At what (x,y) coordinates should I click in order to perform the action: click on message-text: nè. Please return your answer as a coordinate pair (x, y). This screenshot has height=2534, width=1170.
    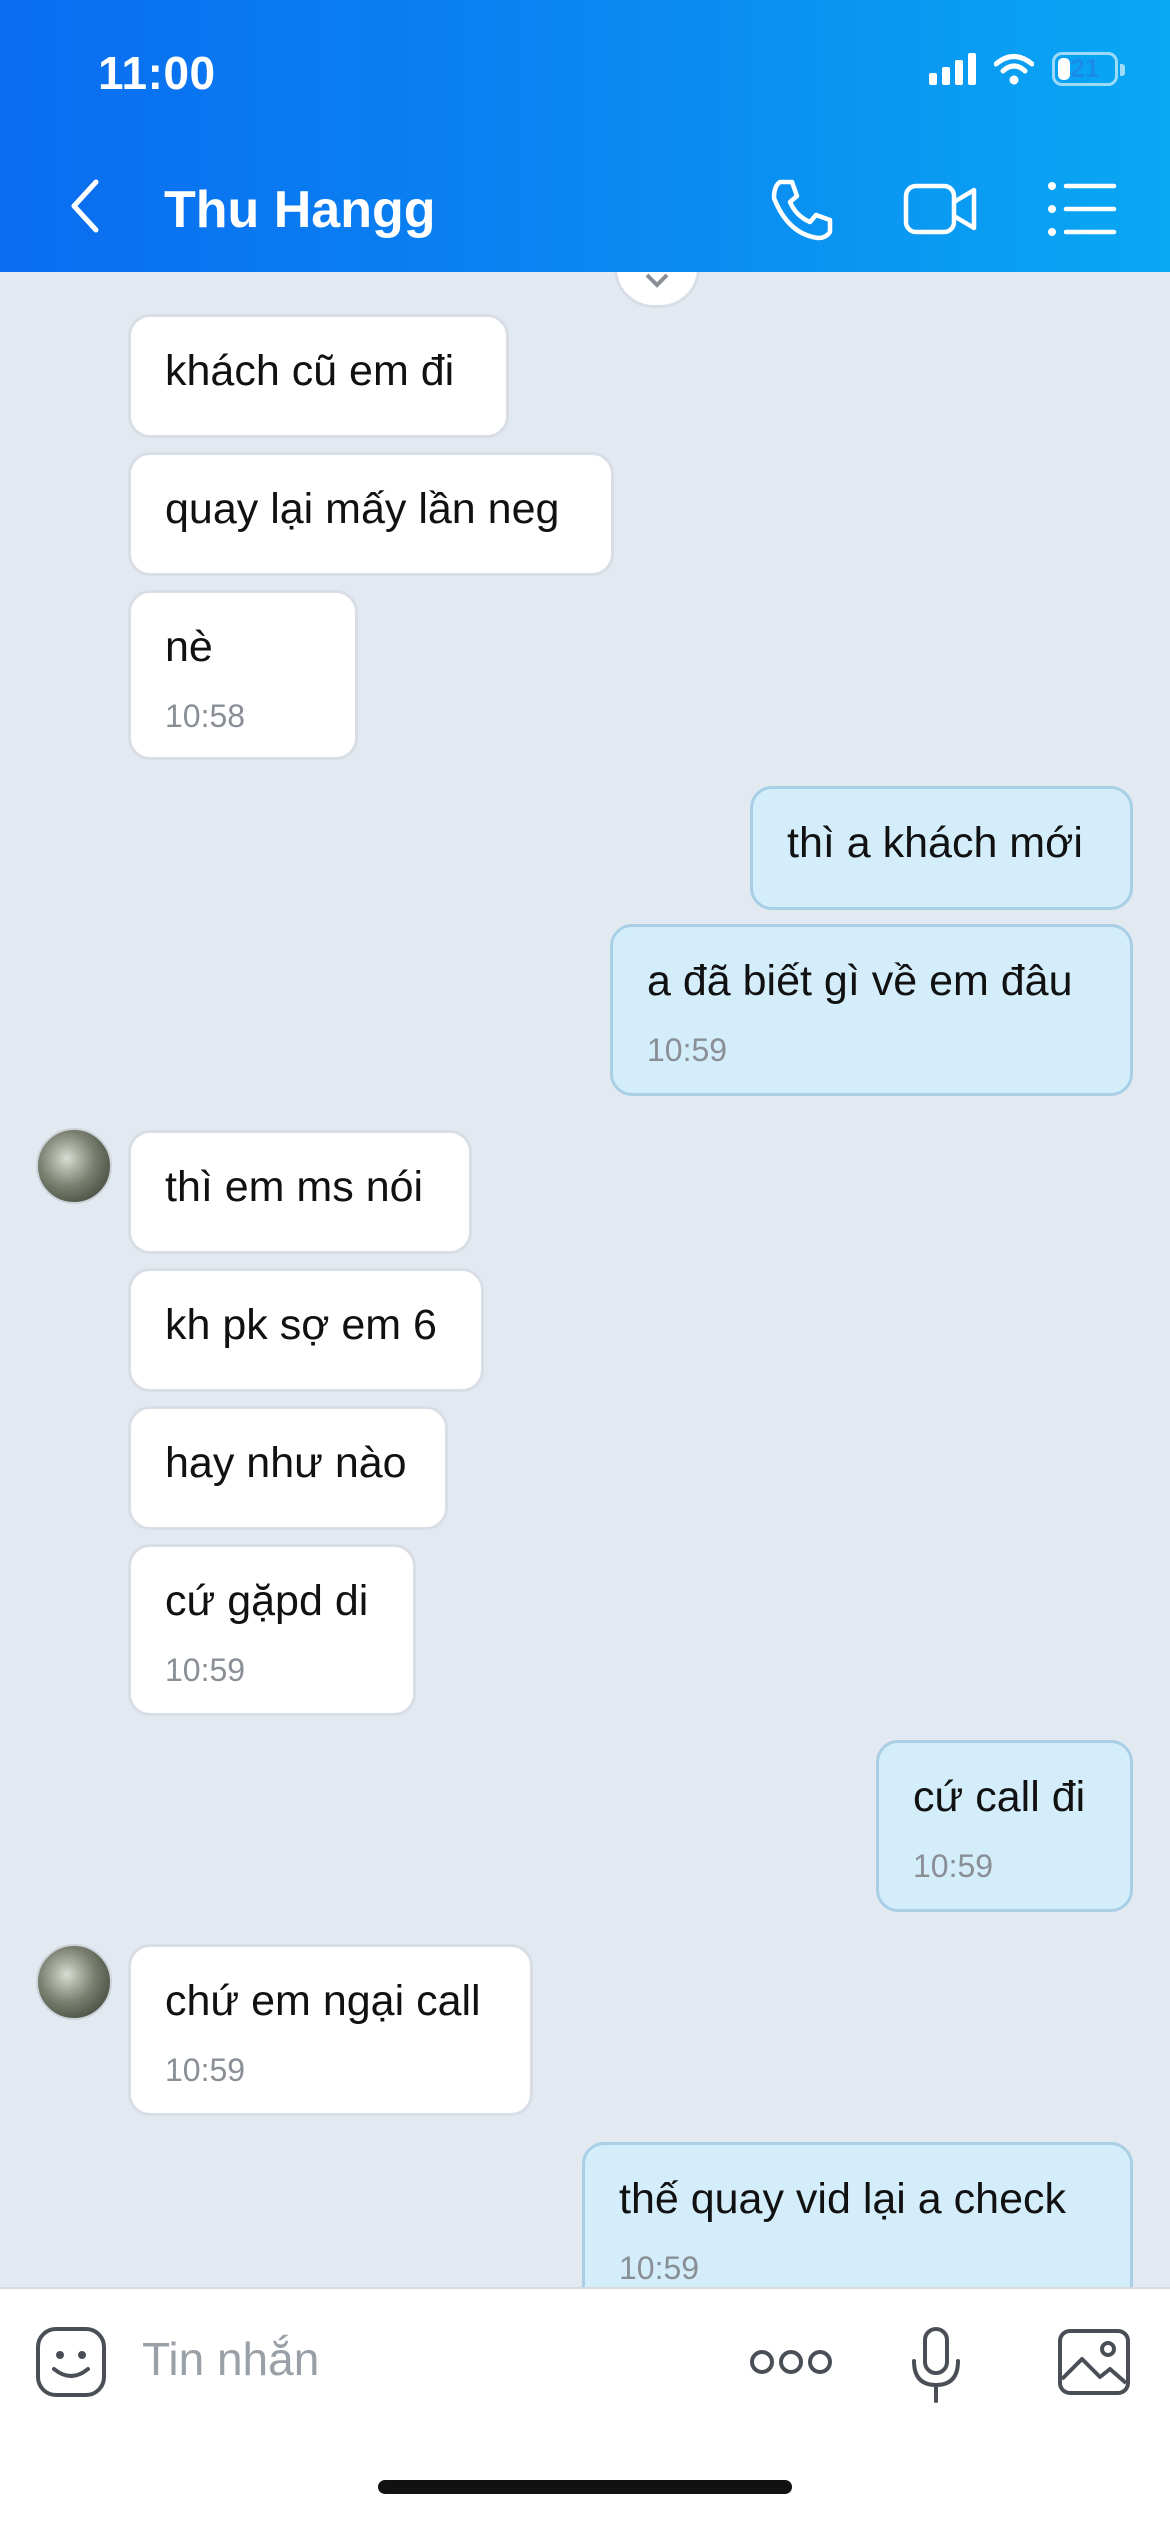
    Looking at the image, I should click on (189, 647).